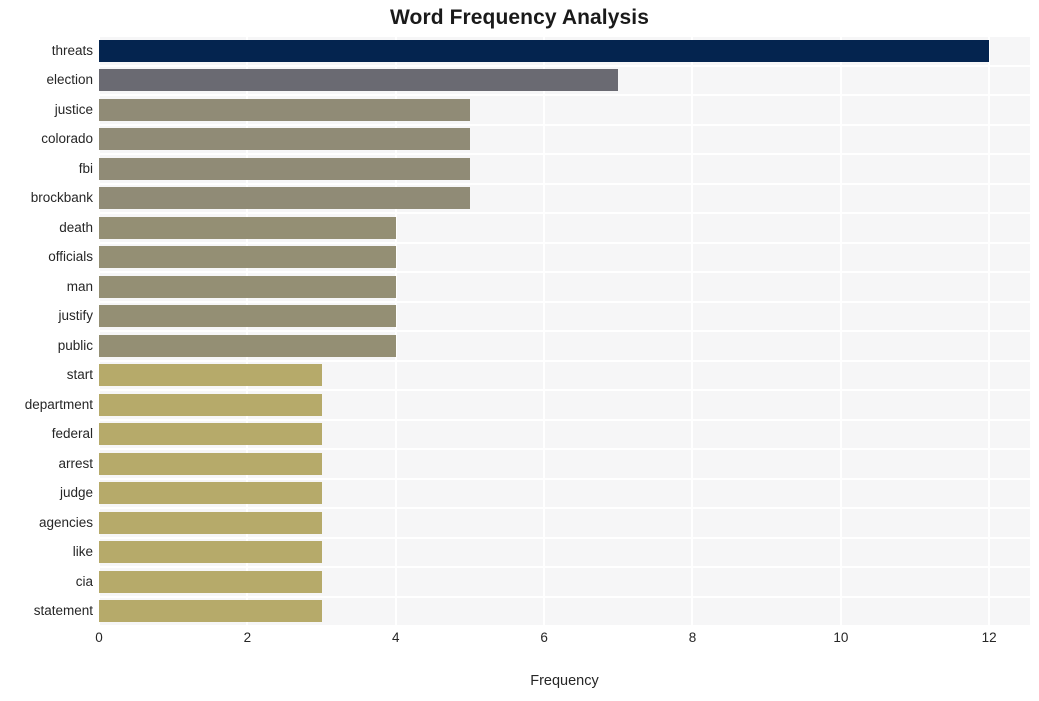 This screenshot has width=1039, height=701. I want to click on x-tick-label: 8, so click(692, 637).